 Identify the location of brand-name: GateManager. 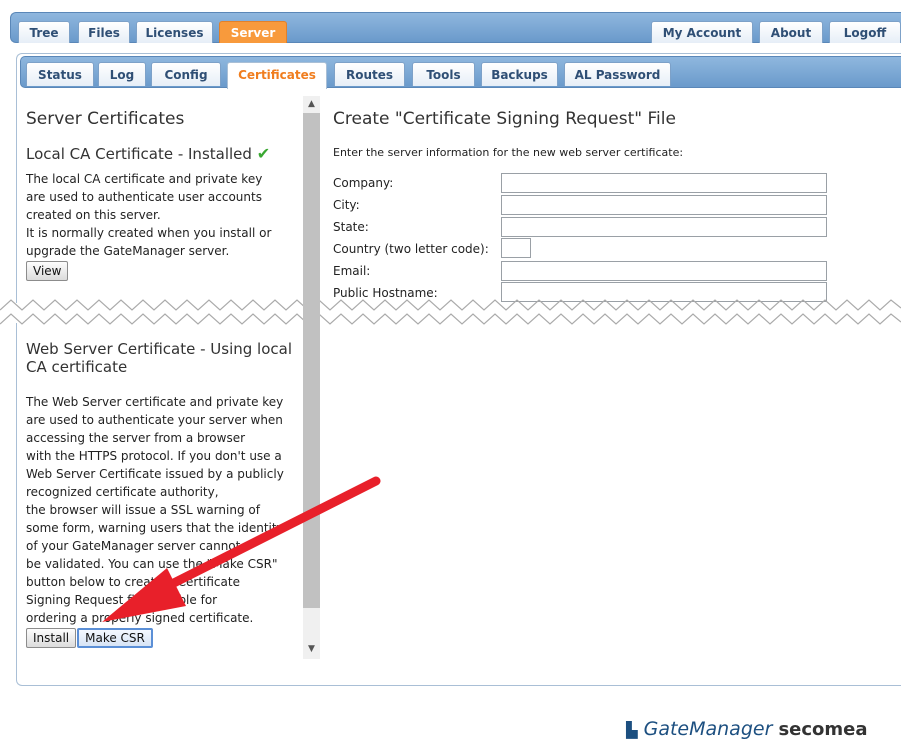
(708, 729).